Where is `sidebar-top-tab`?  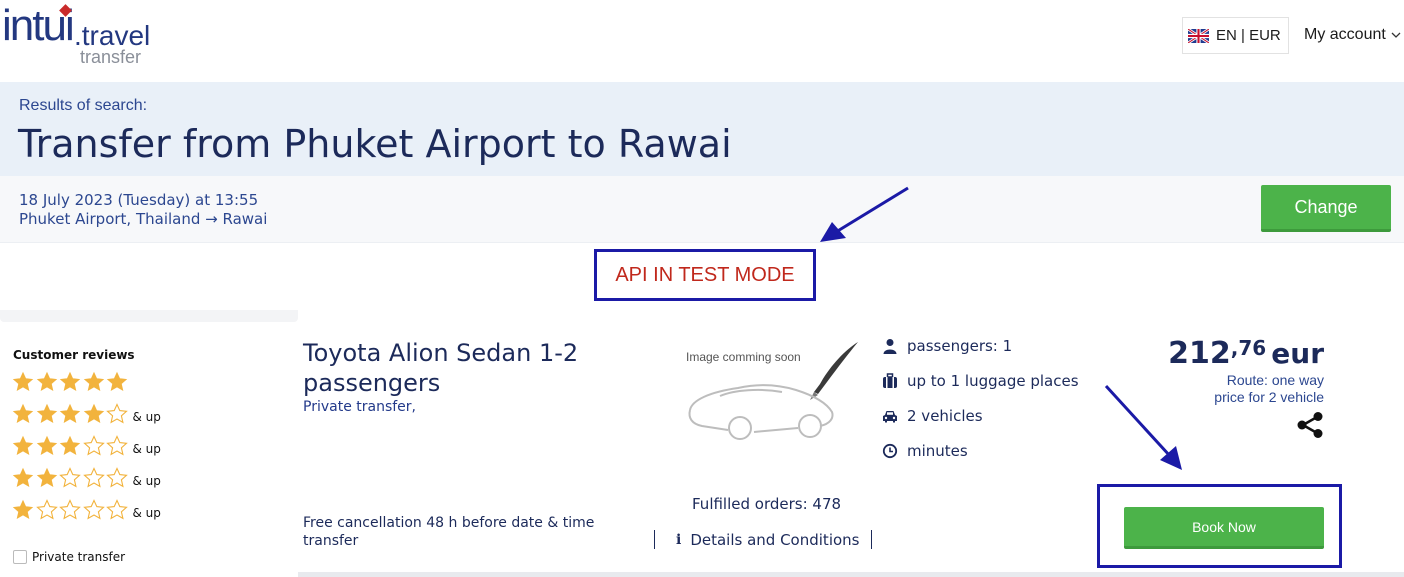 sidebar-top-tab is located at coordinates (149, 316).